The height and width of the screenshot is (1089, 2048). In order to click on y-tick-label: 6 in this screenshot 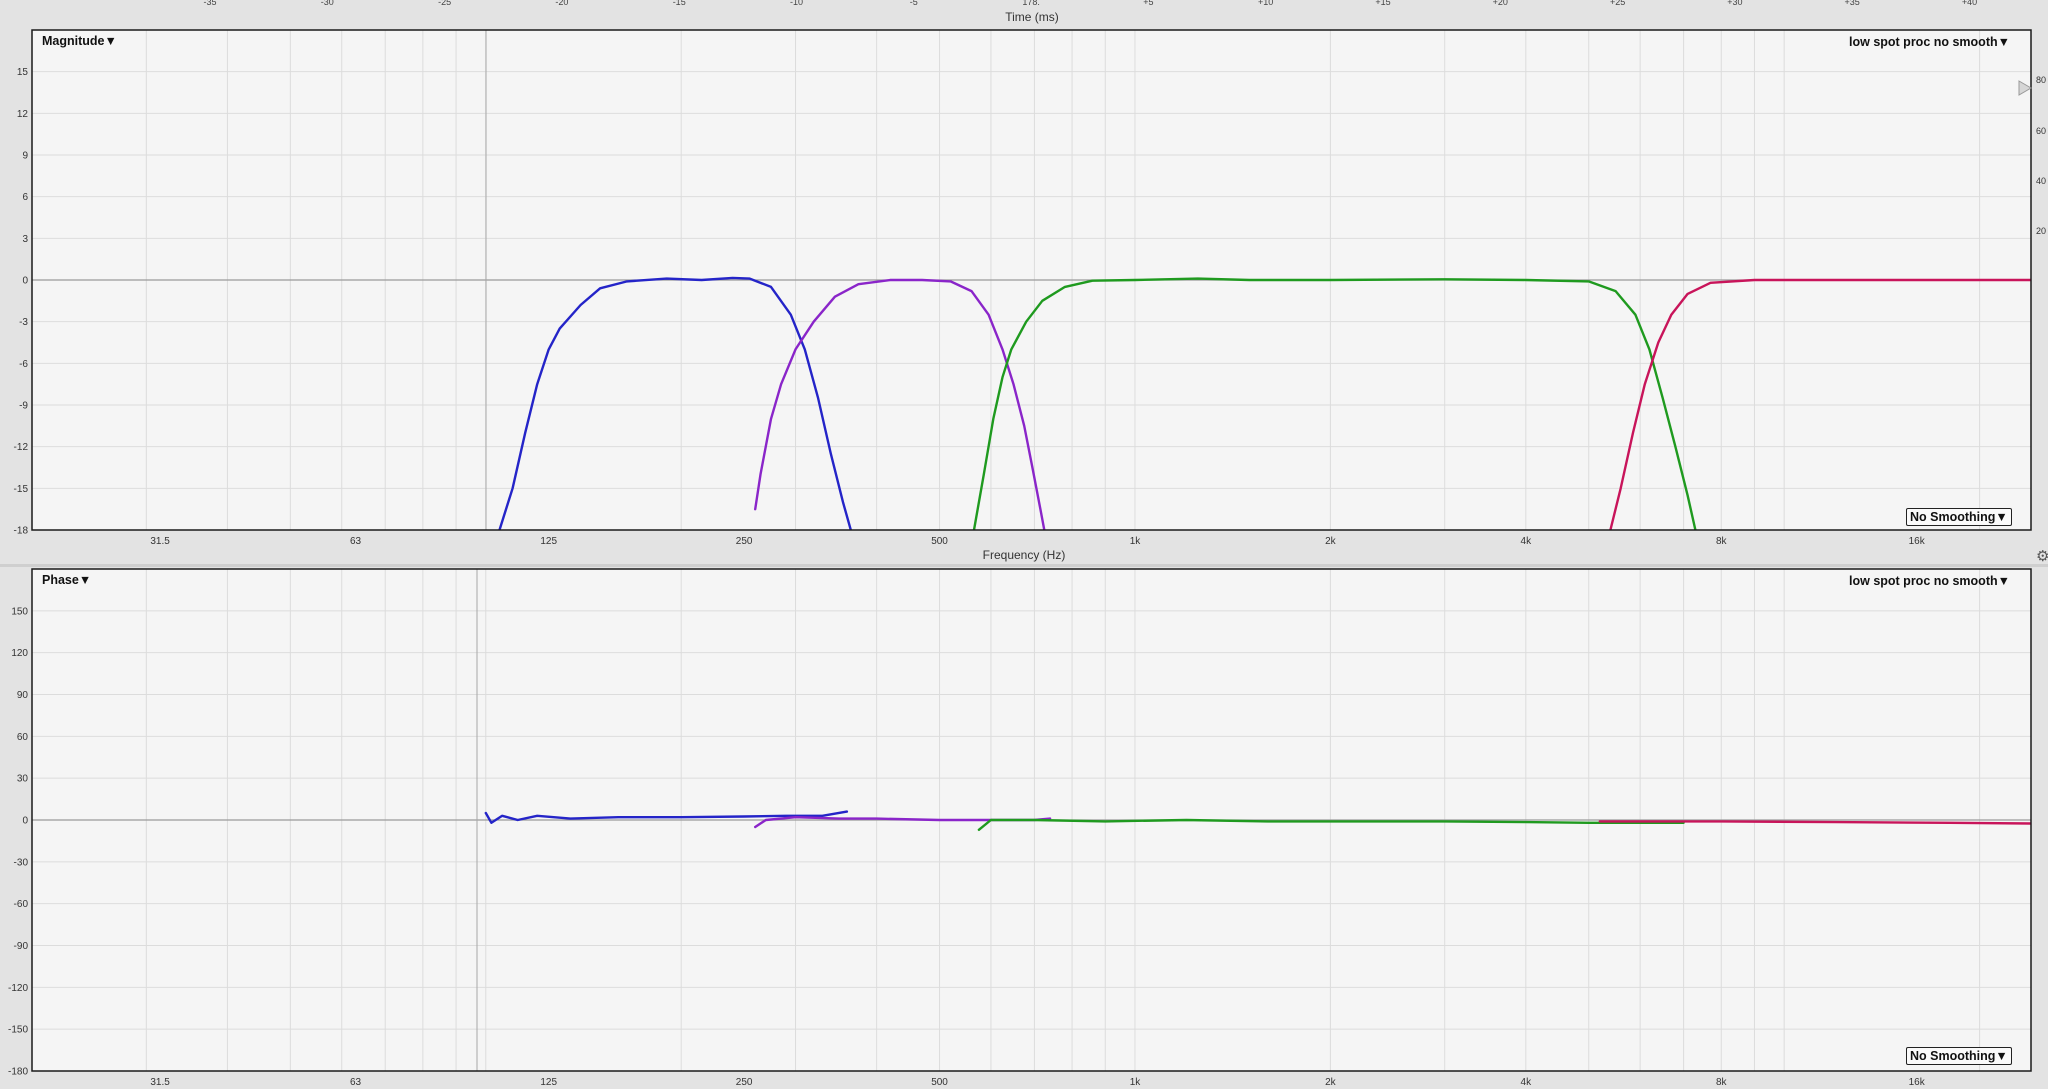, I will do `click(25, 197)`.